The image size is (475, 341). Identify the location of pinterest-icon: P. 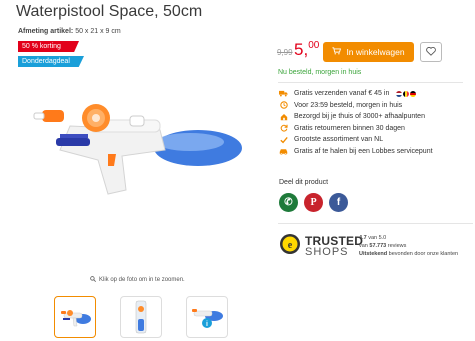
(313, 202).